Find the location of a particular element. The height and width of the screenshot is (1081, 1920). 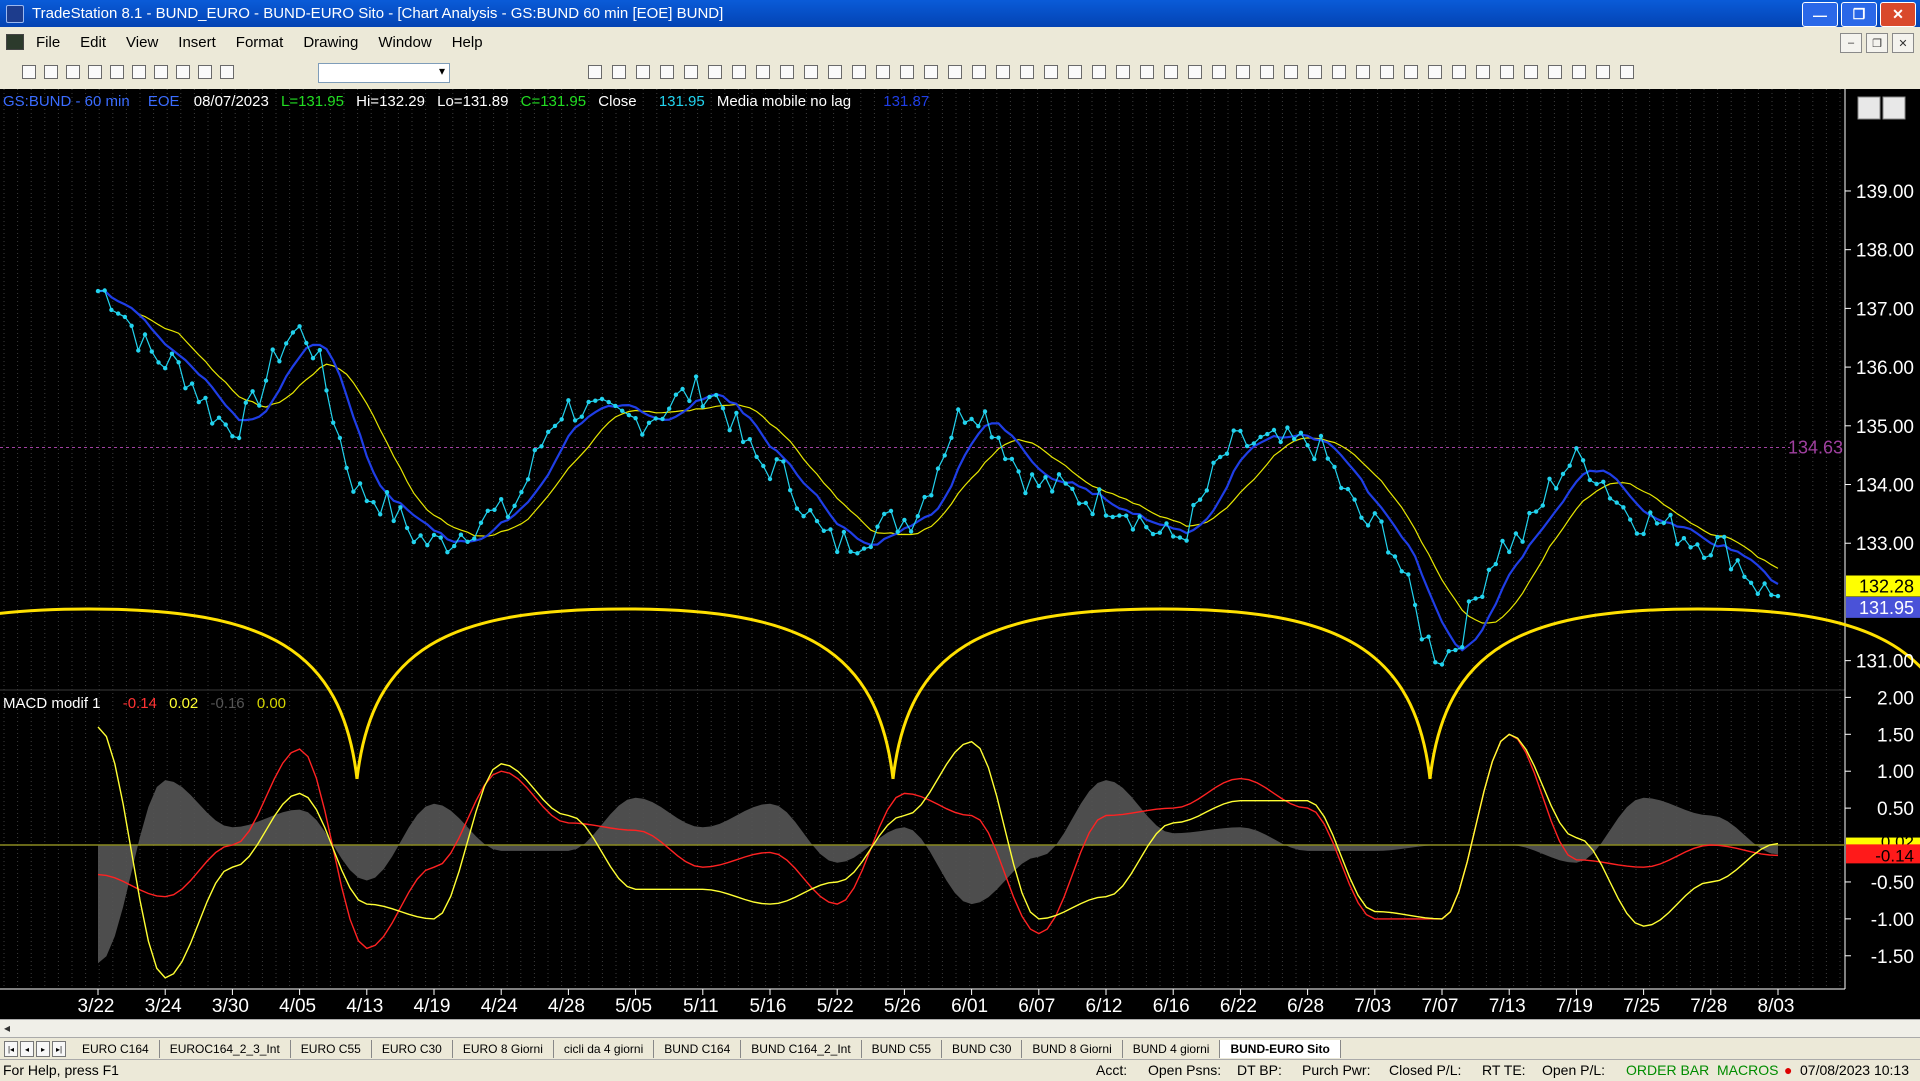

horizontal-scrollbar: ◂ is located at coordinates (960, 1028).